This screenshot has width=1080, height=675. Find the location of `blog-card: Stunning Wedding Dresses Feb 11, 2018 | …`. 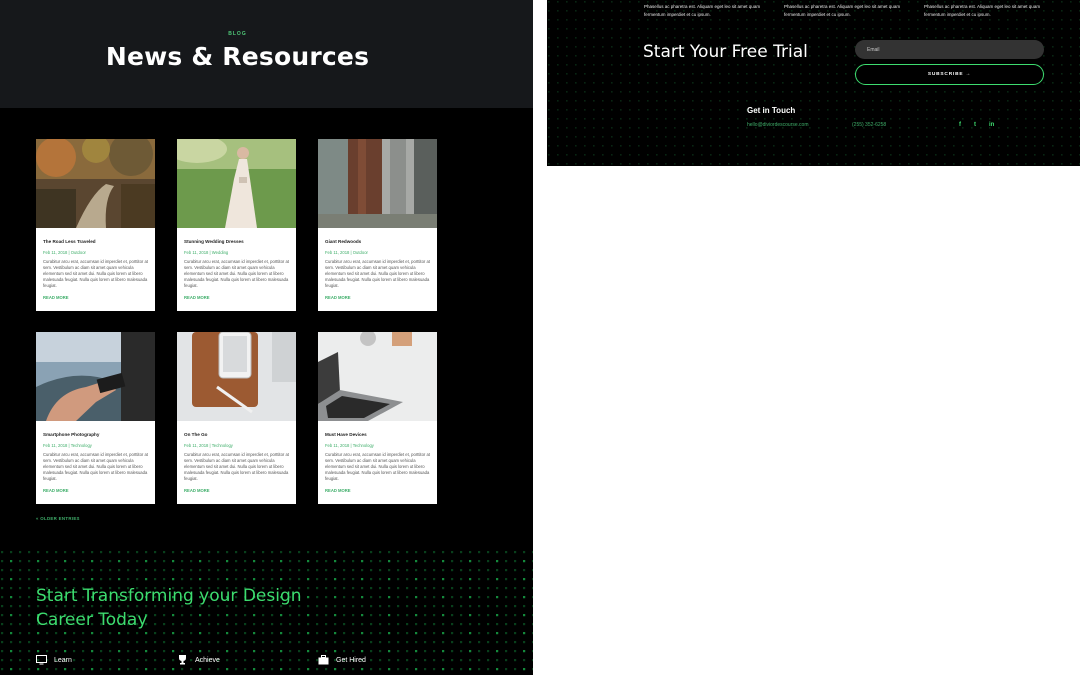

blog-card: Stunning Wedding Dresses Feb 11, 2018 | … is located at coordinates (236, 225).